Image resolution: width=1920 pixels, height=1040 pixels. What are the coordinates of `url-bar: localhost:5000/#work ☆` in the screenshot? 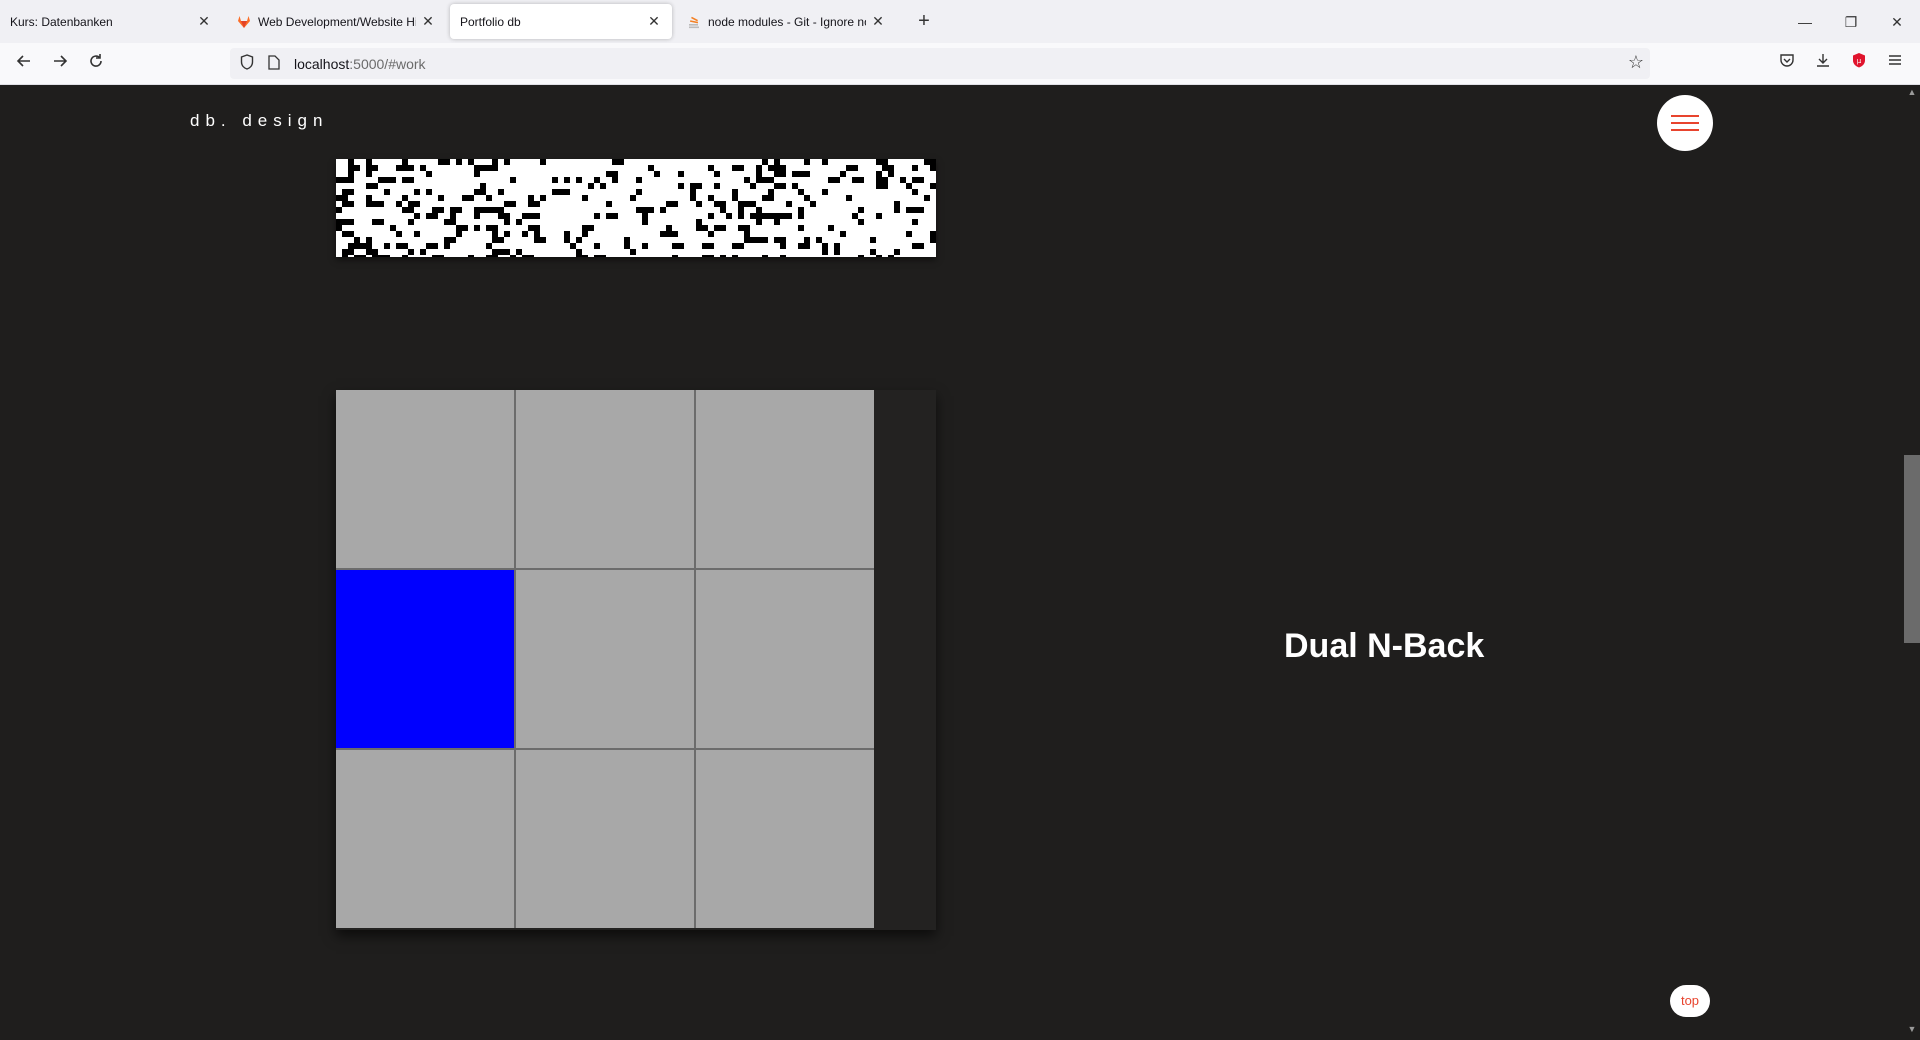 It's located at (940, 63).